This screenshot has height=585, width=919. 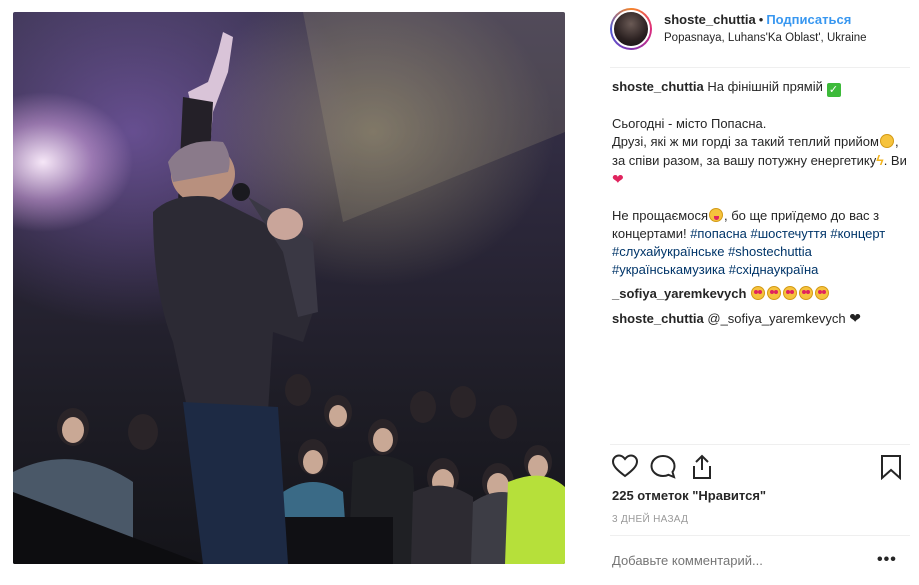 What do you see at coordinates (668, 269) in the screenshot?
I see `hashtag-link: #українськамузика` at bounding box center [668, 269].